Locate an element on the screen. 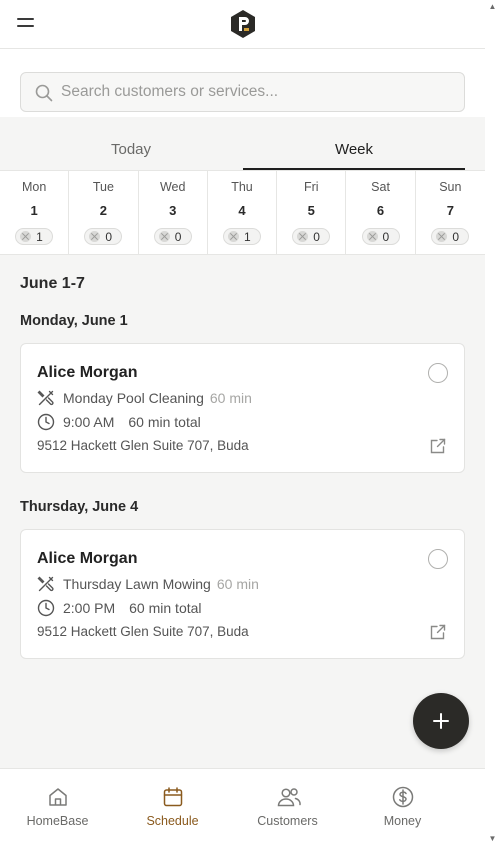  search-icon is located at coordinates (44, 93).